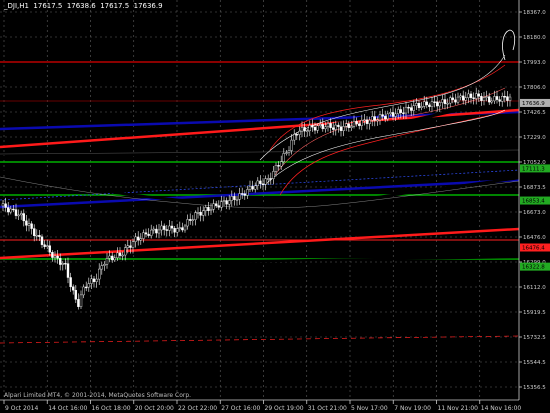 The image size is (550, 413). Describe the element at coordinates (327, 408) in the screenshot. I see `time-tick-label: 31 Oct 21:00` at that location.